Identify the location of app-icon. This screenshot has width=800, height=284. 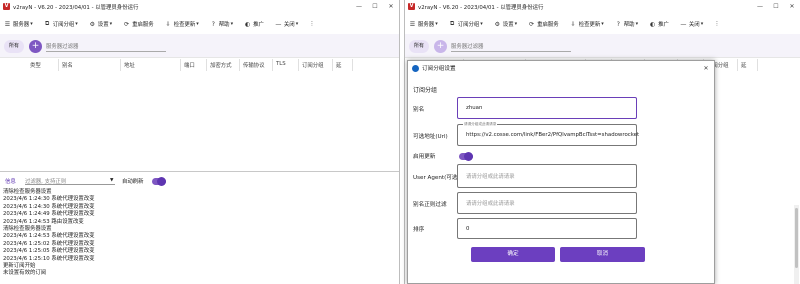
(415, 68).